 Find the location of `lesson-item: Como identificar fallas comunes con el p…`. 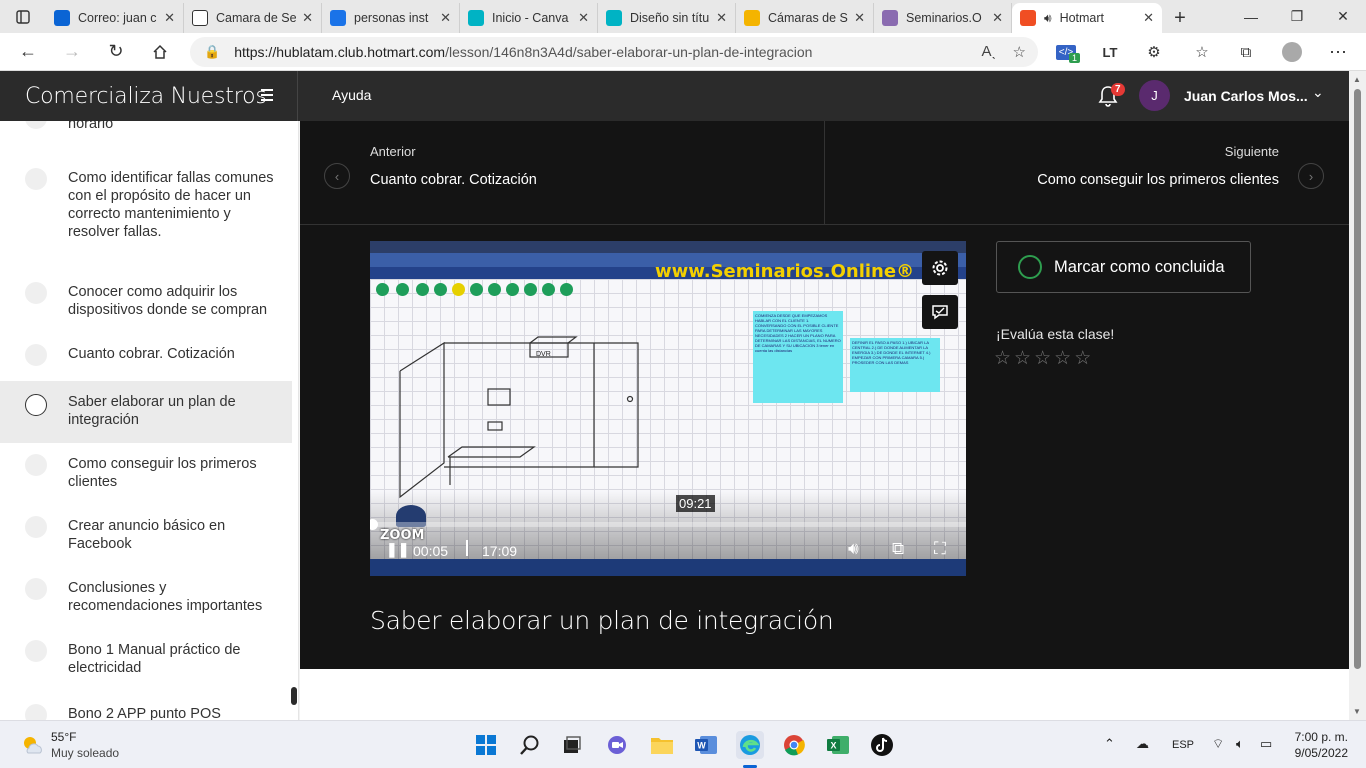

lesson-item: Como identificar fallas comunes con el p… is located at coordinates (146, 215).